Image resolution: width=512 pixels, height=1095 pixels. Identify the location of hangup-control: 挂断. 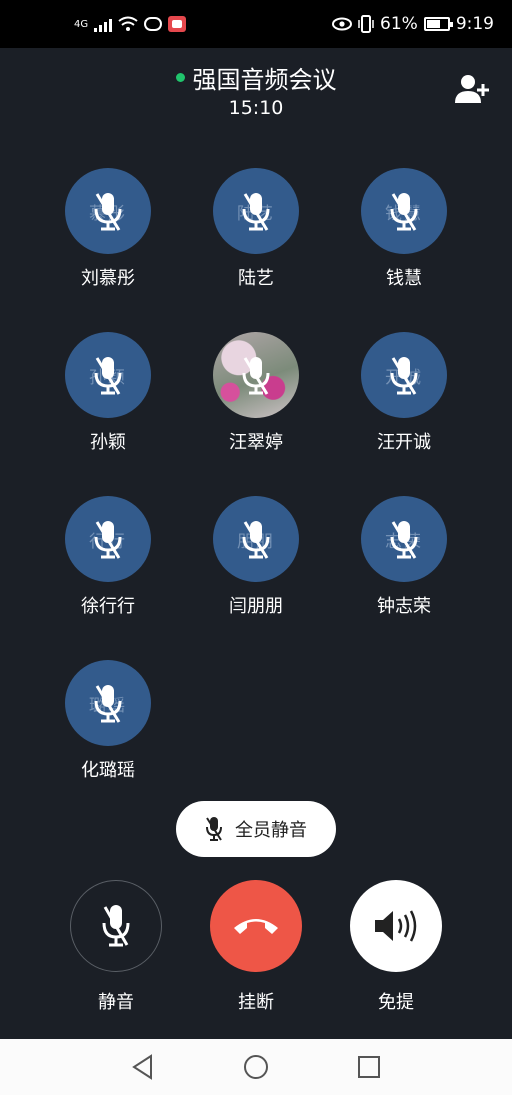
(256, 947).